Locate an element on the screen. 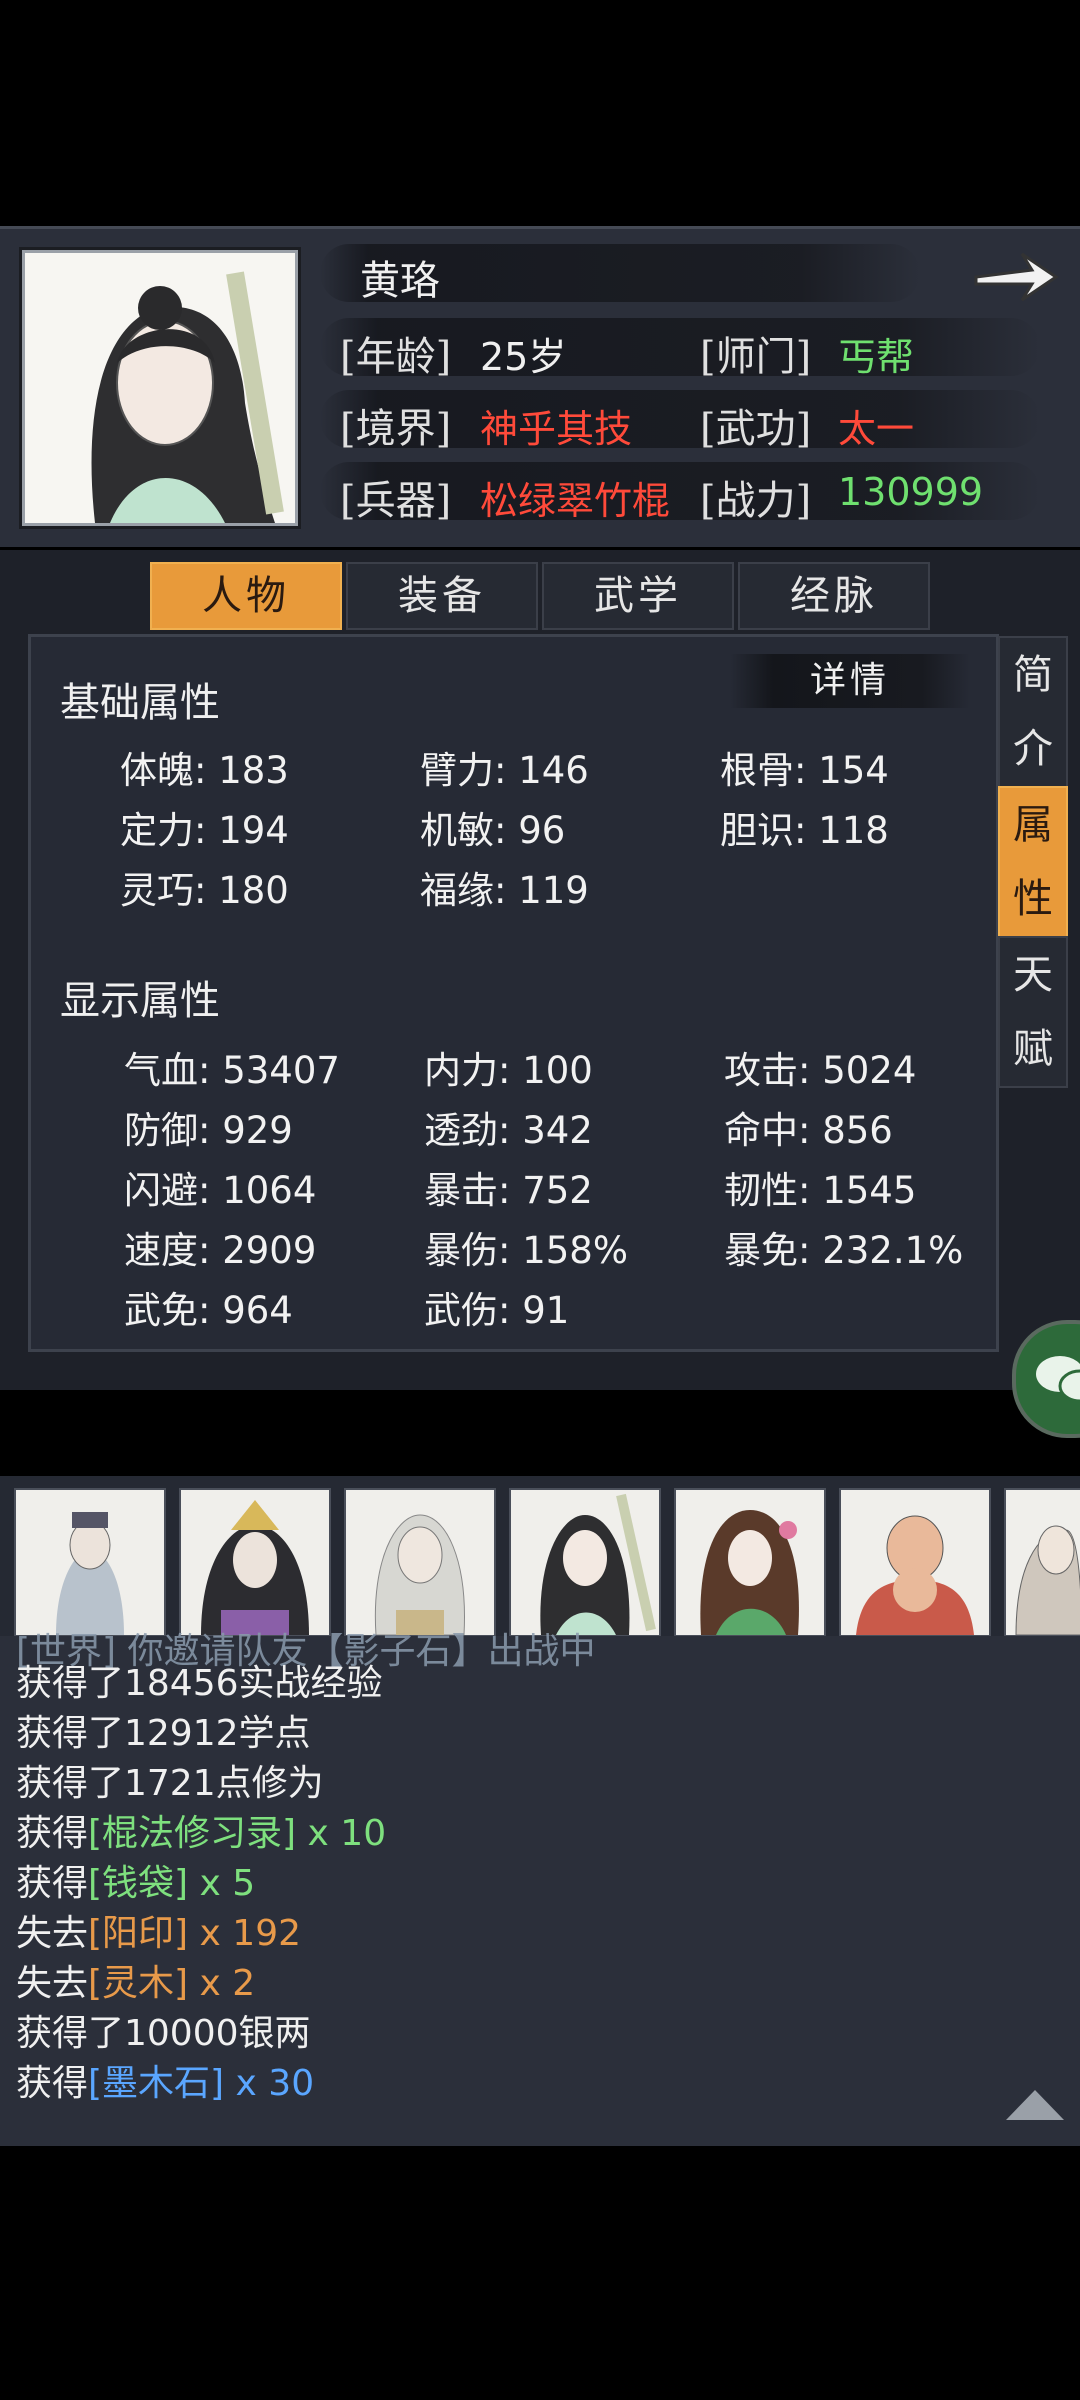 The image size is (1080, 2400). stat-crit-damage: 暴伤: 158% is located at coordinates (526, 1250).